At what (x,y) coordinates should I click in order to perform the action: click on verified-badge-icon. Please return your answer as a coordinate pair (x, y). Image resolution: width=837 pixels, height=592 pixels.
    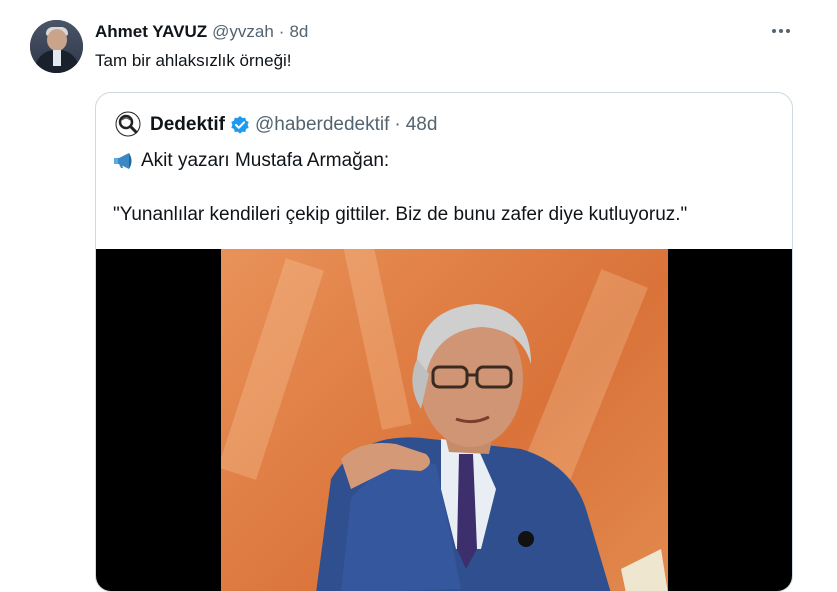
    Looking at the image, I should click on (240, 125).